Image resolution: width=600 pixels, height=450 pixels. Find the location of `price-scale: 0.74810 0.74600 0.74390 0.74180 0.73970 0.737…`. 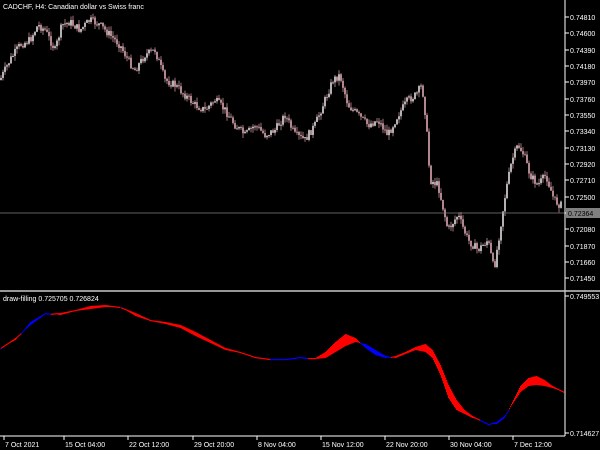

price-scale: 0.74810 0.74600 0.74390 0.74180 0.73970 0.737… is located at coordinates (582, 218).